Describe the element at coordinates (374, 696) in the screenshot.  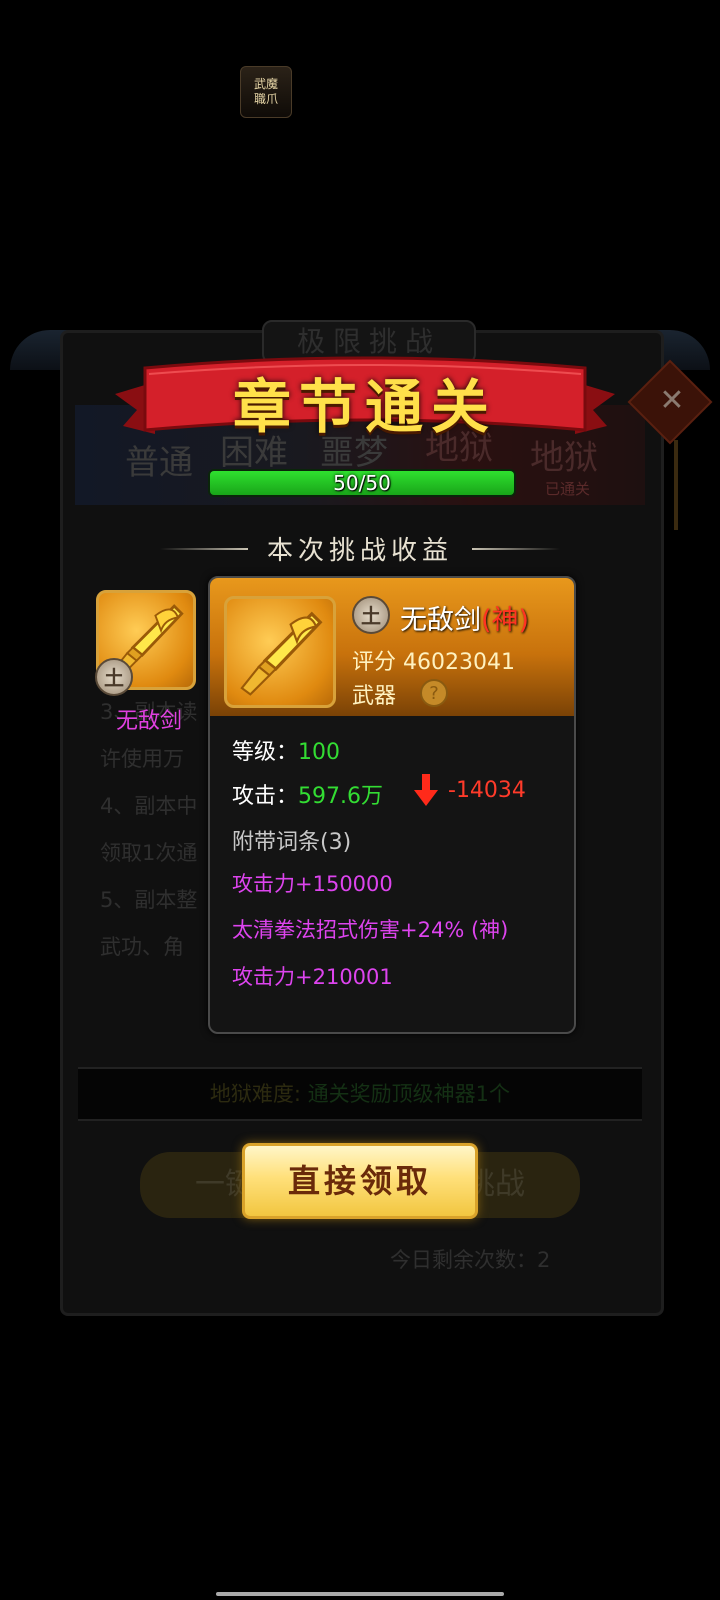
I see `item-type: 武器` at that location.